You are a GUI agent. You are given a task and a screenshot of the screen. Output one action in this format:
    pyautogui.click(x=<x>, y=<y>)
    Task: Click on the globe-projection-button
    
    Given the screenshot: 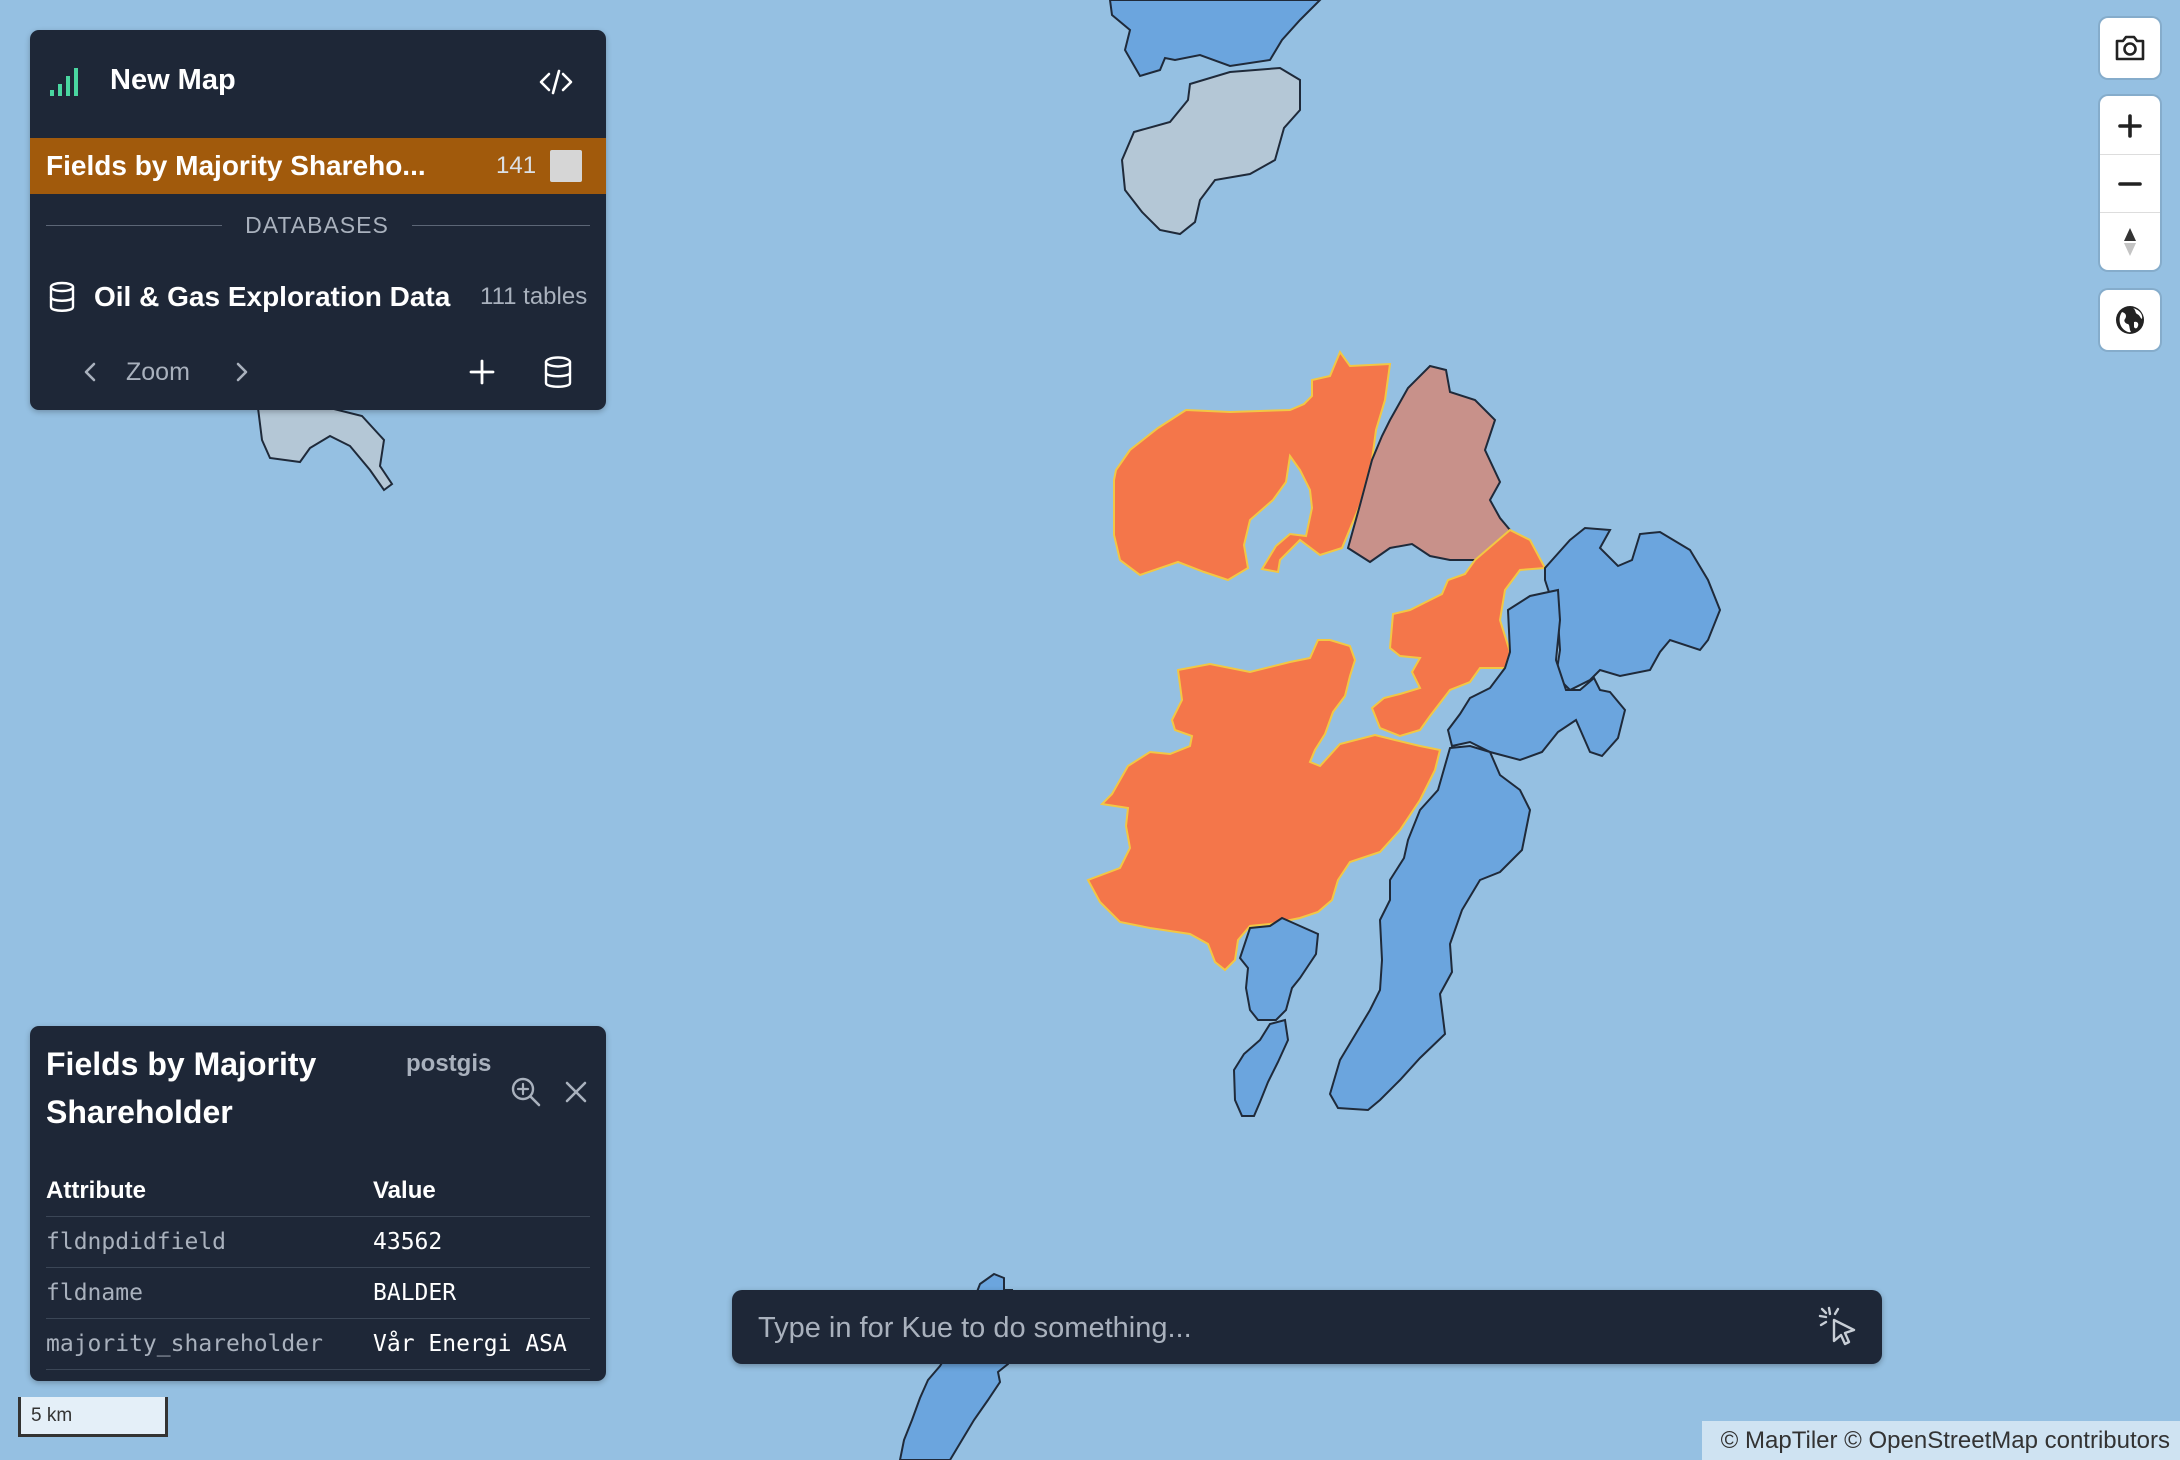 What is the action you would take?
    pyautogui.click(x=2130, y=320)
    